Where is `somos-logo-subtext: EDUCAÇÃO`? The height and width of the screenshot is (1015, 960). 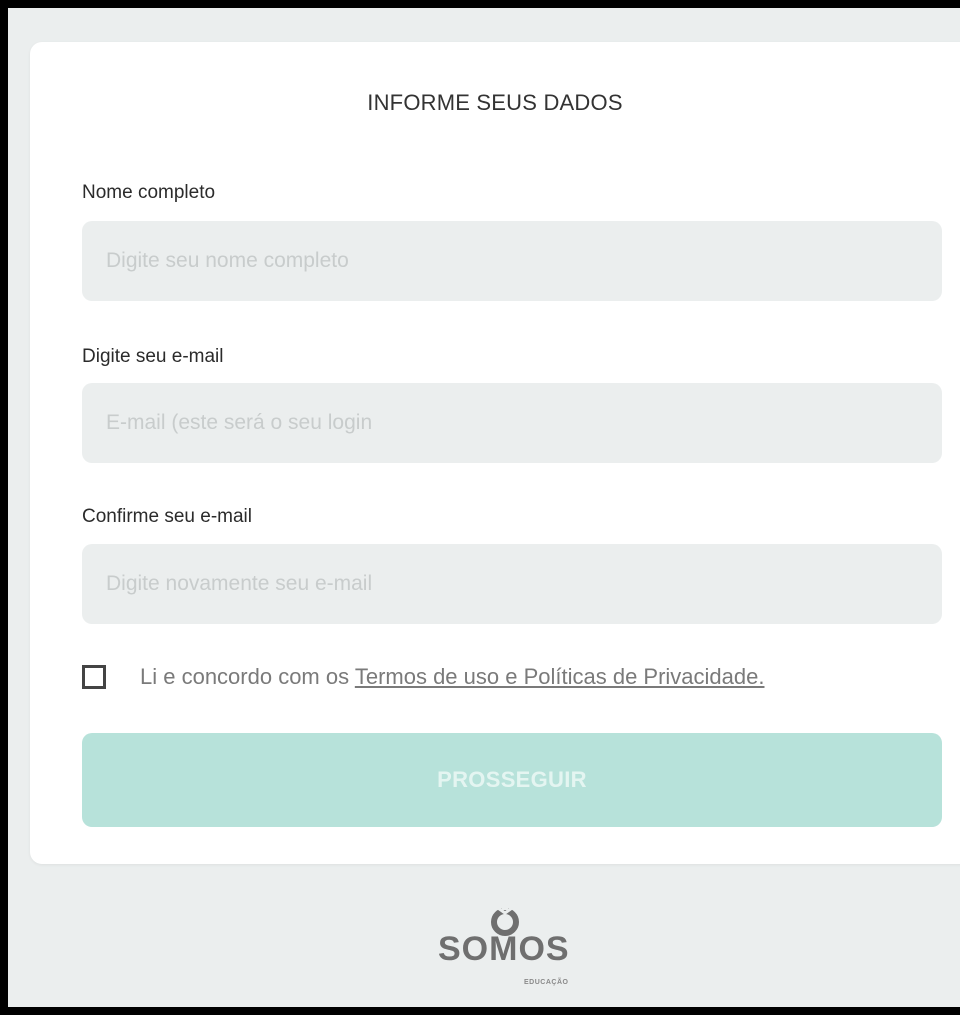 somos-logo-subtext: EDUCAÇÃO is located at coordinates (546, 982).